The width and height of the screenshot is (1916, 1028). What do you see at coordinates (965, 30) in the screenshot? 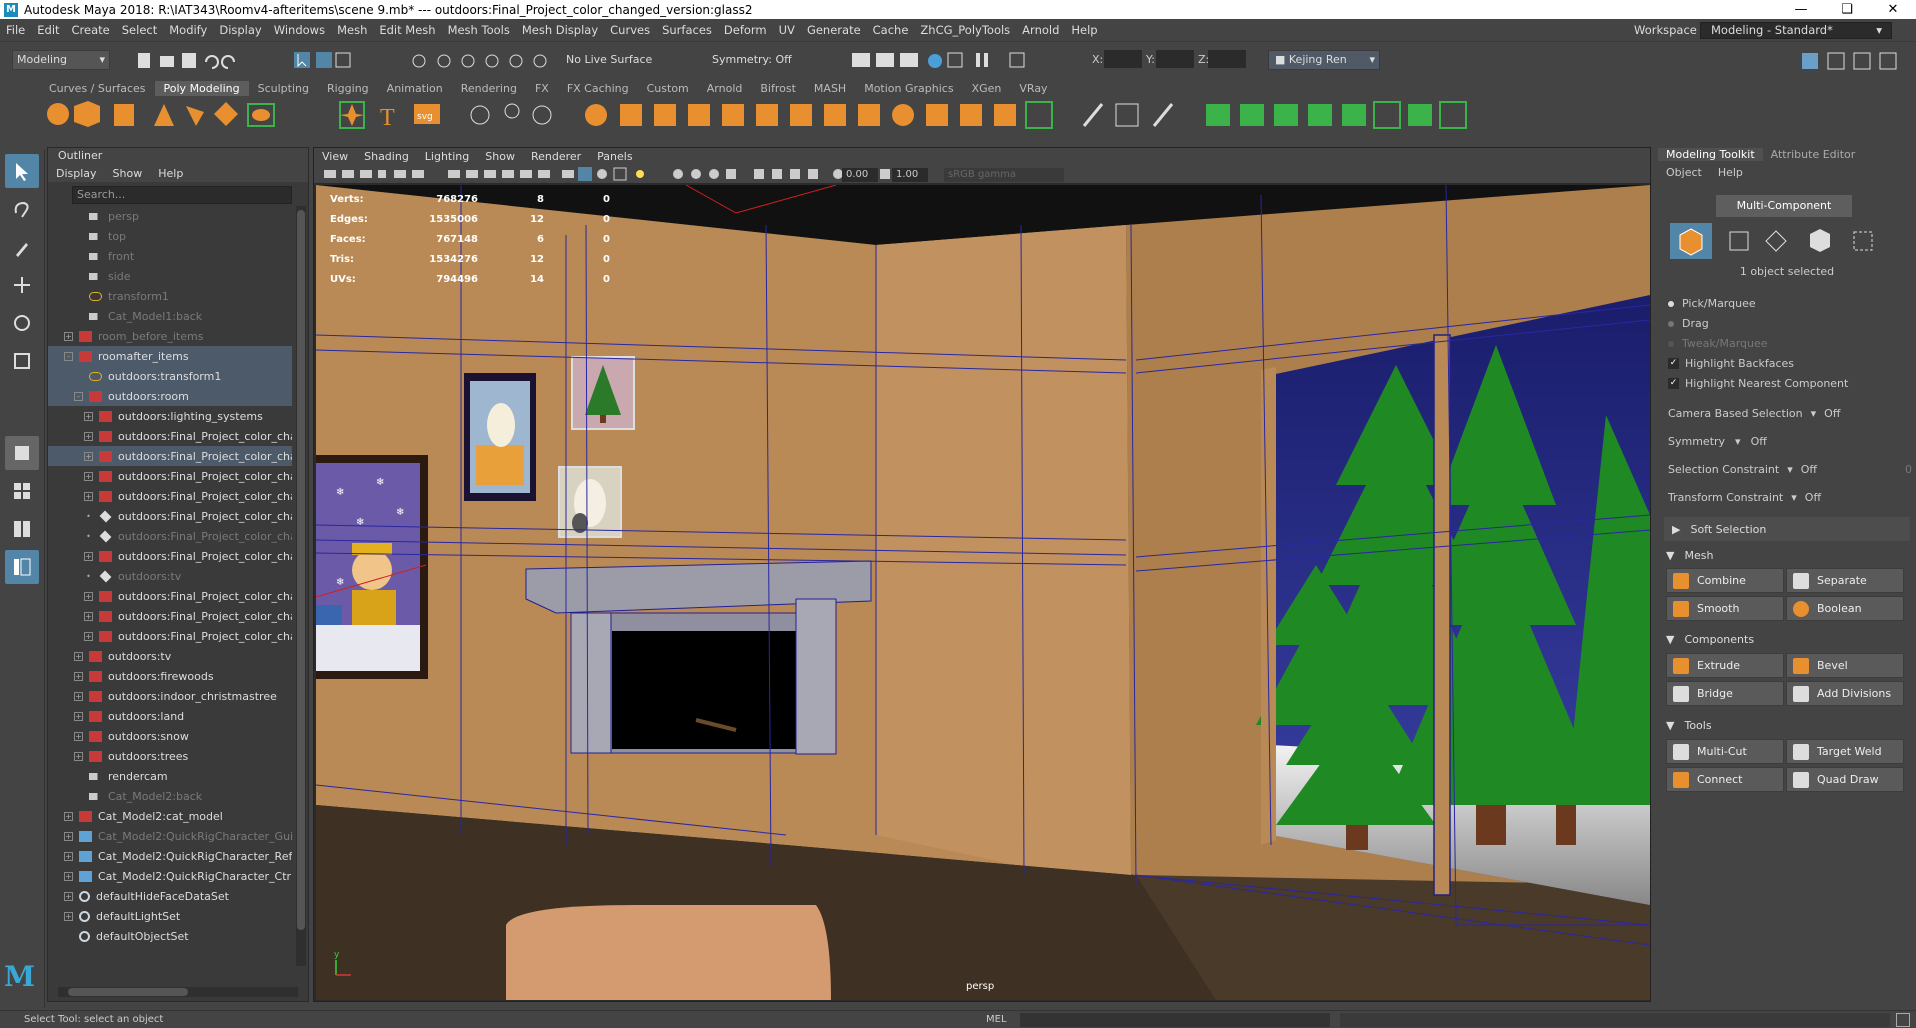
I see `menu-zhcg-polytools: ZhCG_PolyTools` at bounding box center [965, 30].